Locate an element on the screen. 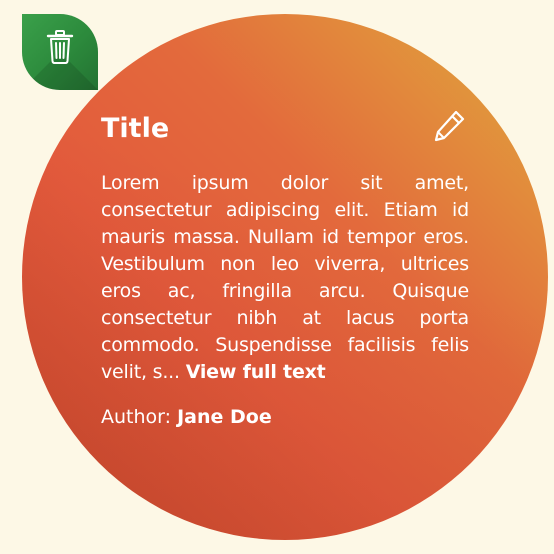  author-line: Author: Jane Doe is located at coordinates (285, 417).